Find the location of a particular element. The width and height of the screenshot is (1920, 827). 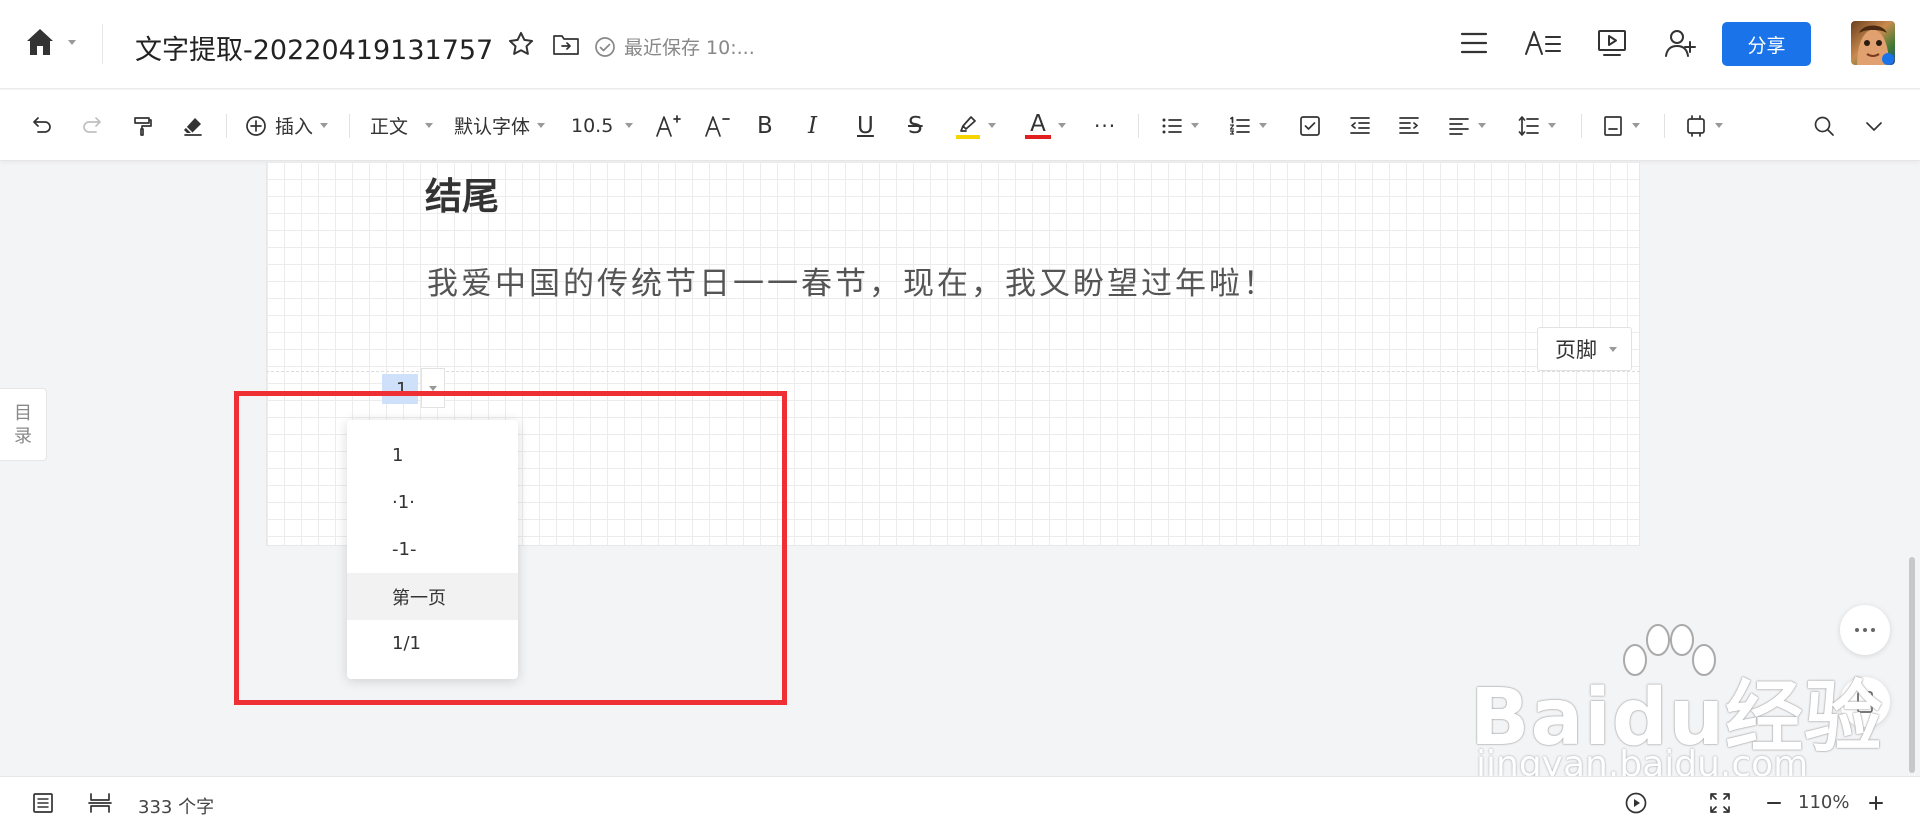

device-icon is located at coordinates (1696, 125).